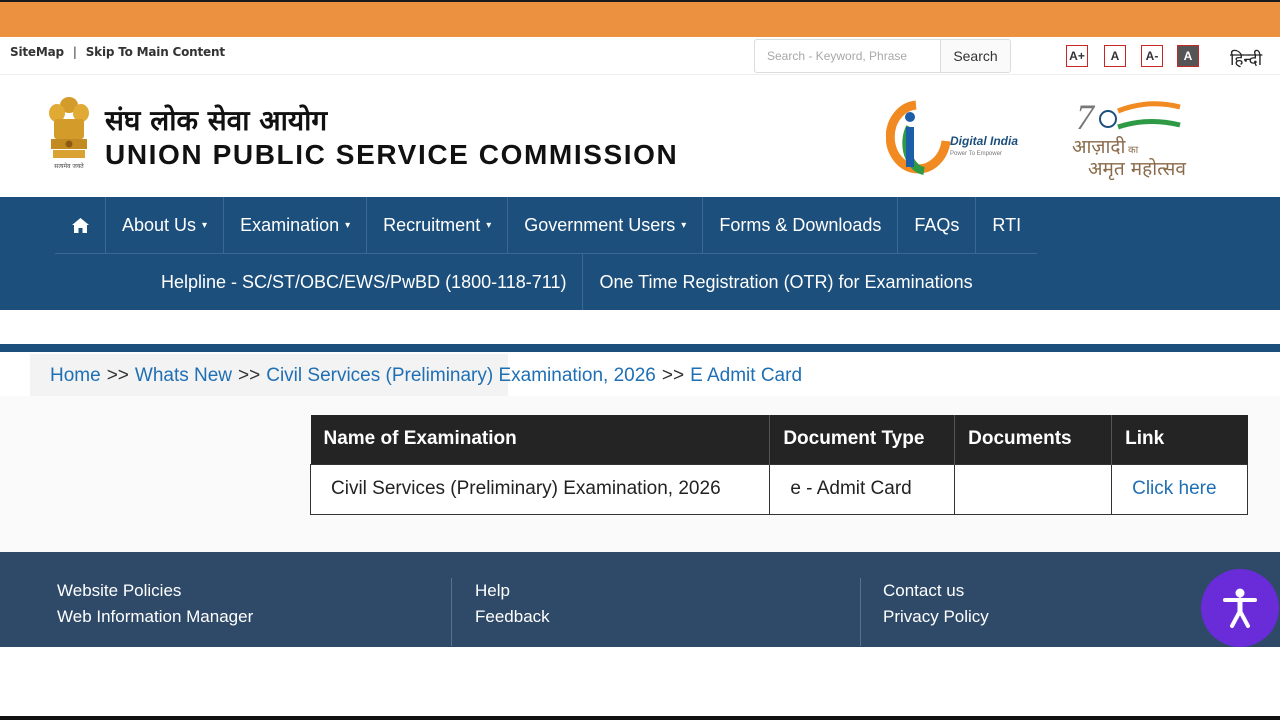  I want to click on digital-india-logo-icon: Digital India Power To Empower, so click(956, 137).